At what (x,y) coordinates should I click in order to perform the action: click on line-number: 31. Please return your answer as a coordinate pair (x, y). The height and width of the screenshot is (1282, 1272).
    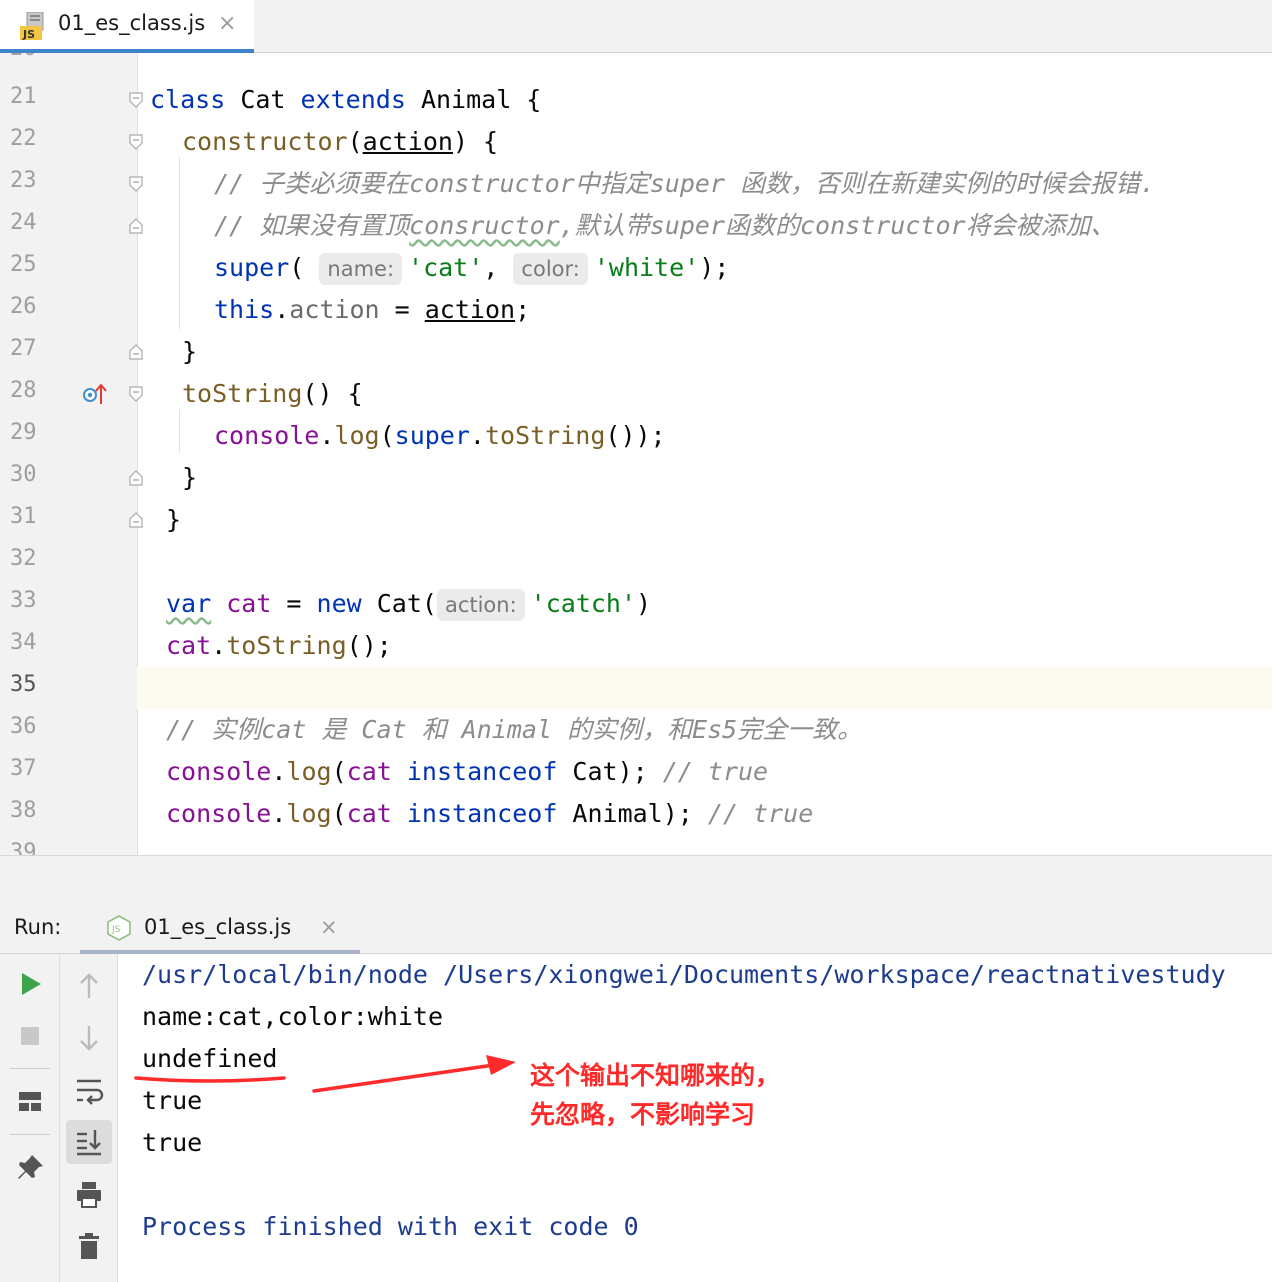
    Looking at the image, I should click on (23, 516).